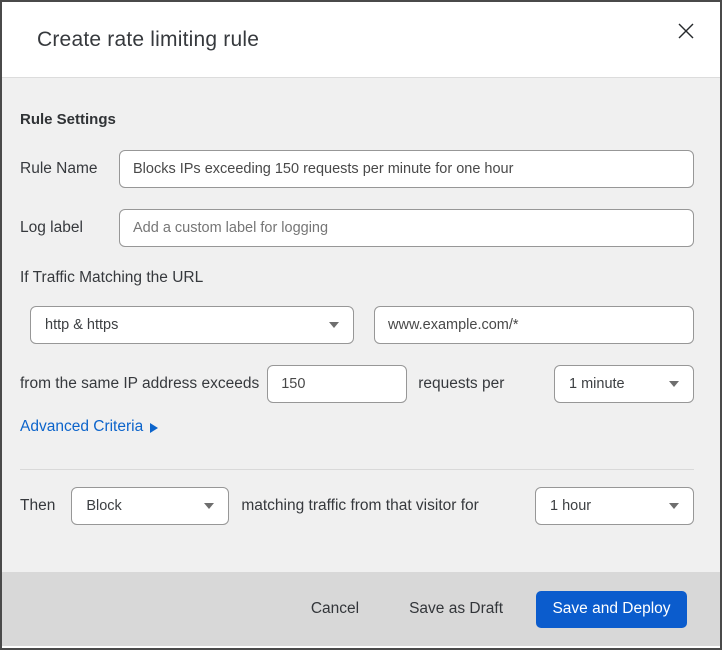 The height and width of the screenshot is (650, 722). What do you see at coordinates (112, 277) in the screenshot?
I see `traffic-match-heading: If Traffic Matching the URL` at bounding box center [112, 277].